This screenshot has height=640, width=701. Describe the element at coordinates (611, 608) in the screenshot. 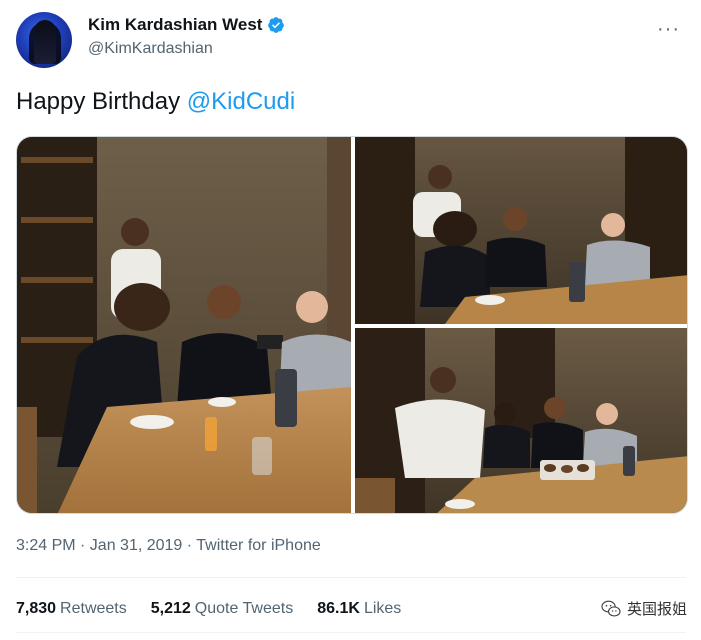

I see `wechat-icon` at that location.